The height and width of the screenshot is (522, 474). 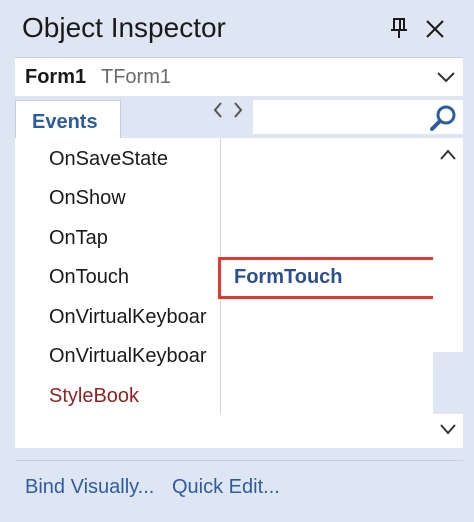 What do you see at coordinates (108, 159) in the screenshot?
I see `event-name: OnSaveState` at bounding box center [108, 159].